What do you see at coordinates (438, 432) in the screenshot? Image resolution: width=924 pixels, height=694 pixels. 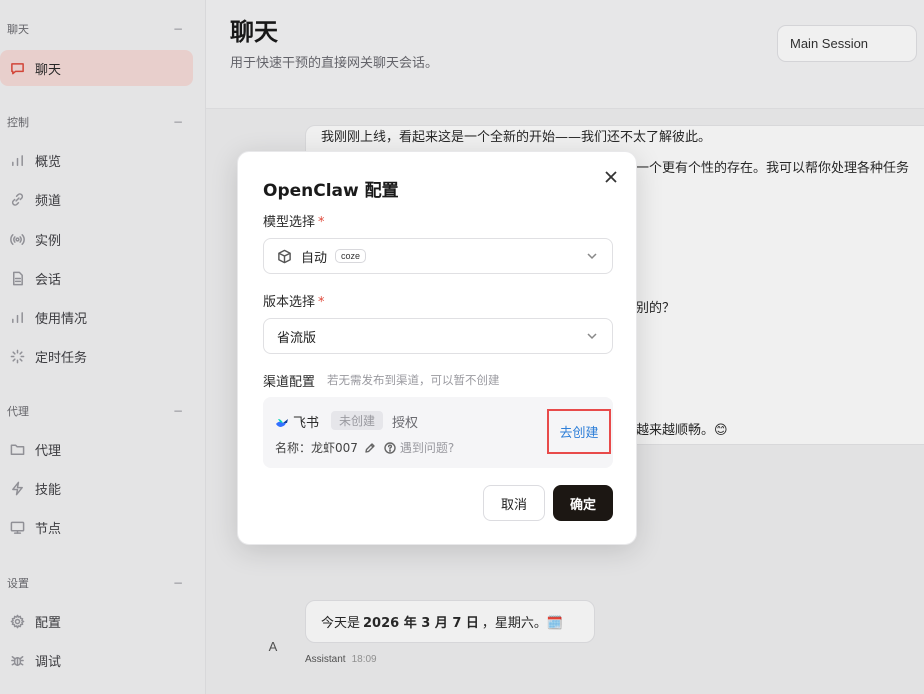 I see `feishu-channel-card: 飞书 未创建 授权 名称：龙虾007 遇到问题? 去创建` at bounding box center [438, 432].